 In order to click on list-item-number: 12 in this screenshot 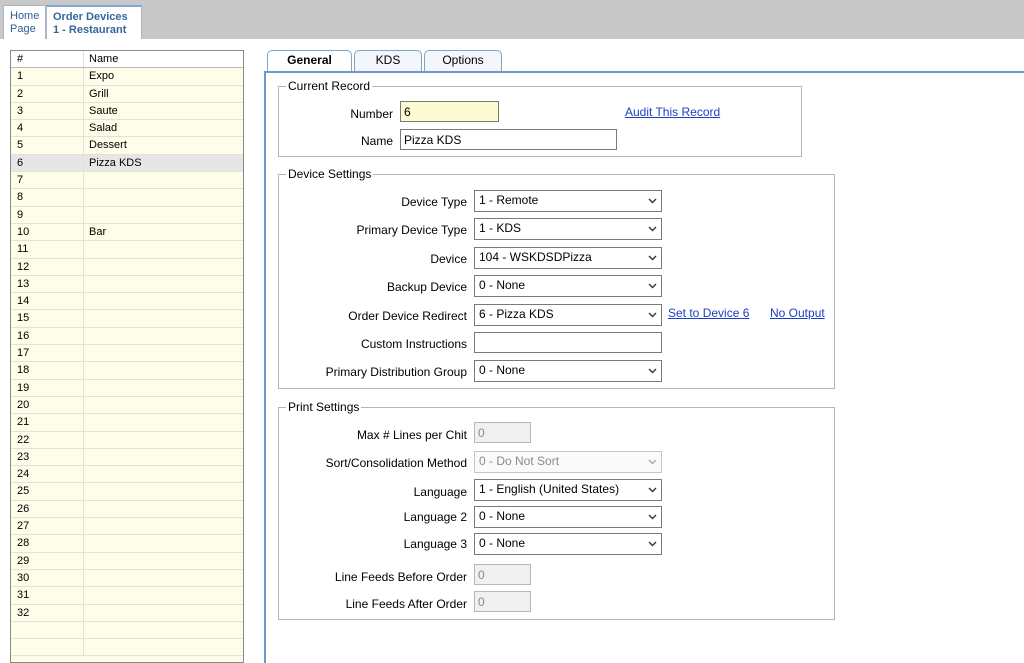, I will do `click(47, 266)`.